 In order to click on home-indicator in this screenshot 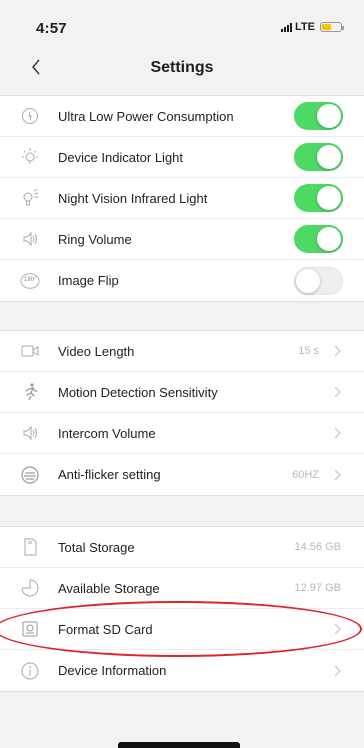, I will do `click(179, 745)`.